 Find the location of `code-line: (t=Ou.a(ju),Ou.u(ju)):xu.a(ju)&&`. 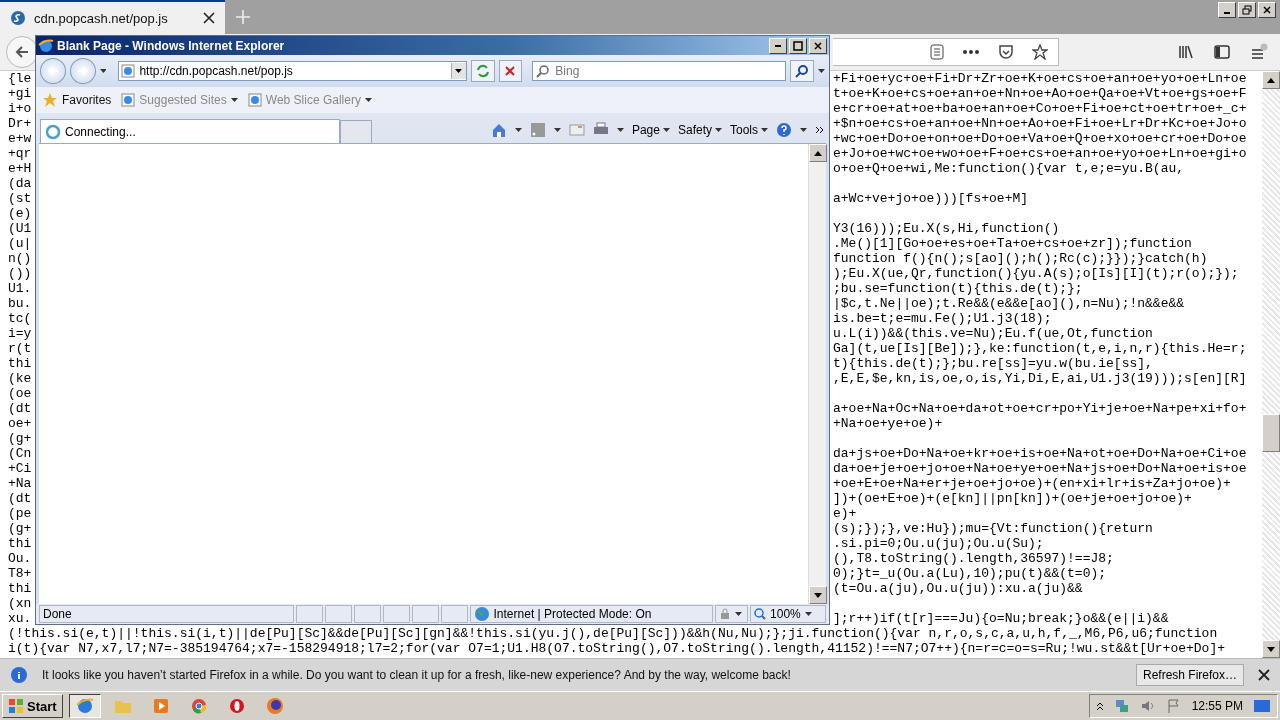

code-line: (t=Ou.a(ju),Ou.u(ju)):xu.a(ju)&& is located at coordinates (958, 588).